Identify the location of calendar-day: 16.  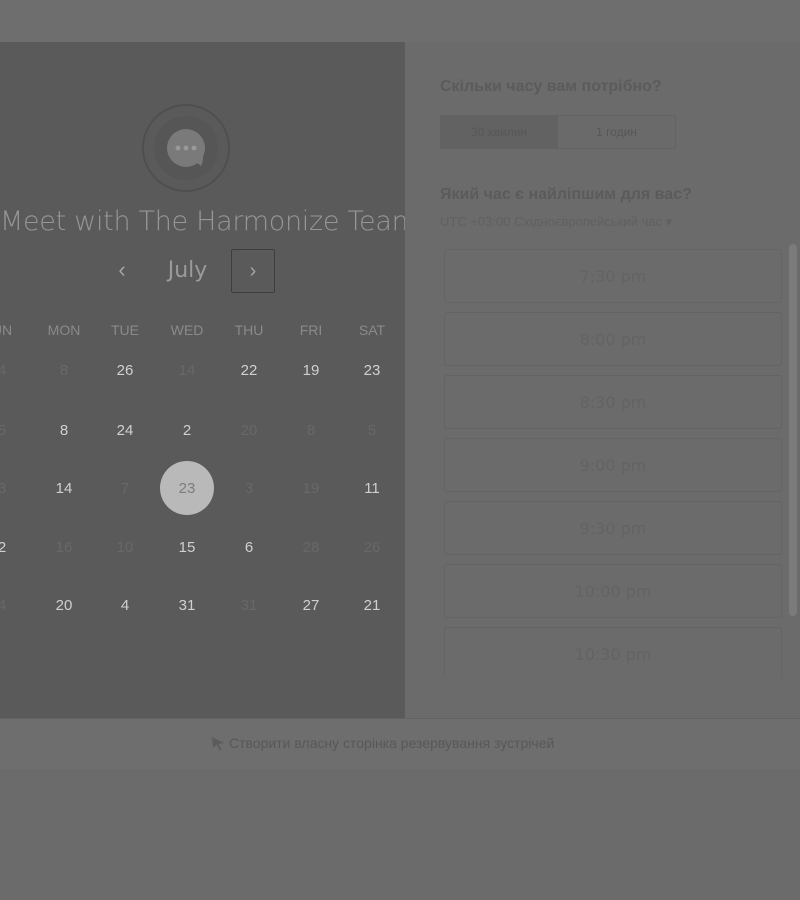
(64, 547).